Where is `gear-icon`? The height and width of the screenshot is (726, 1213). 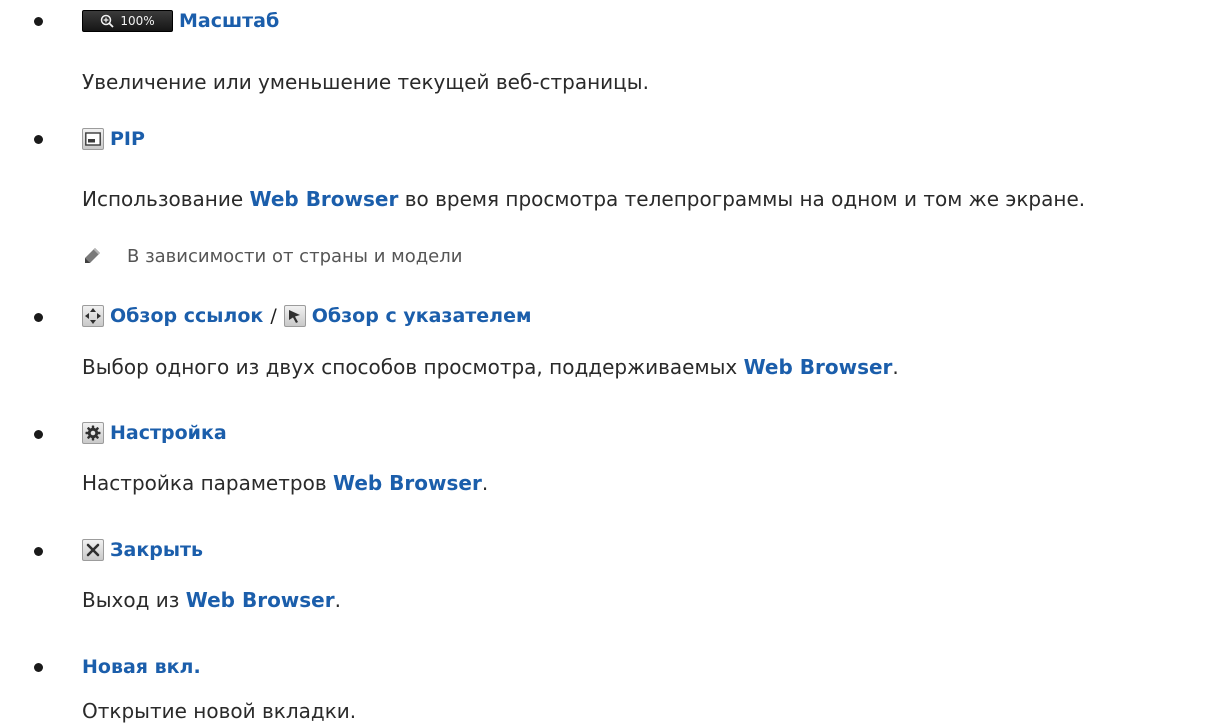
gear-icon is located at coordinates (93, 433).